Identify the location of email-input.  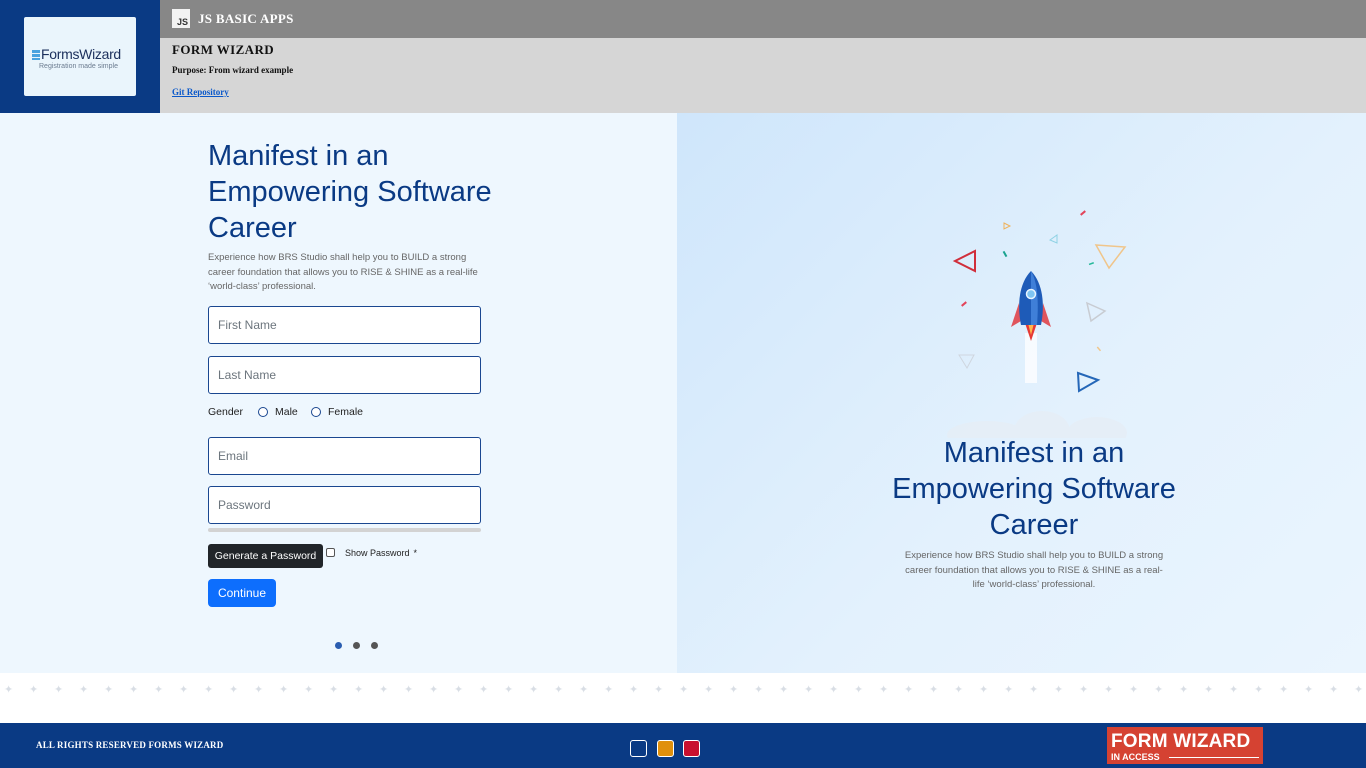
(344, 456).